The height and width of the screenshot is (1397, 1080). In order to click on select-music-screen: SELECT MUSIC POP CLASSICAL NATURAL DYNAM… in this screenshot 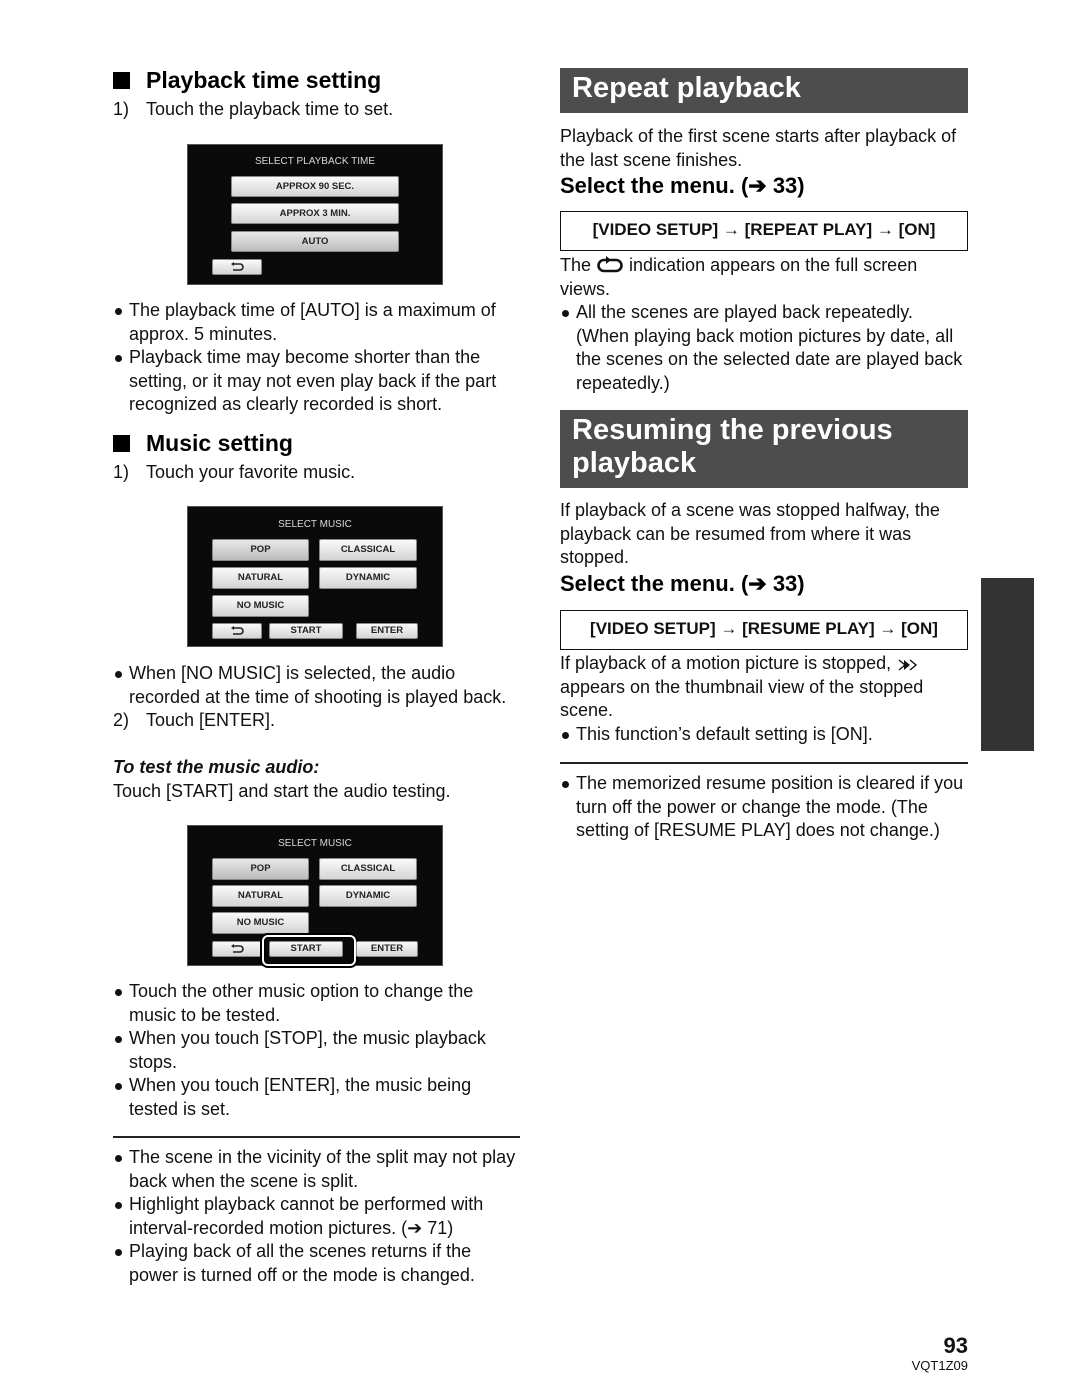, I will do `click(315, 576)`.